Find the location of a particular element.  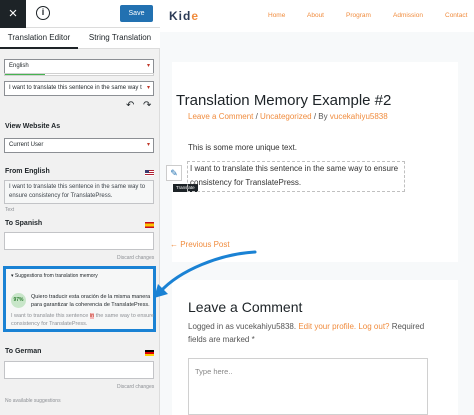

pencil-icon: ✎ is located at coordinates (174, 173).